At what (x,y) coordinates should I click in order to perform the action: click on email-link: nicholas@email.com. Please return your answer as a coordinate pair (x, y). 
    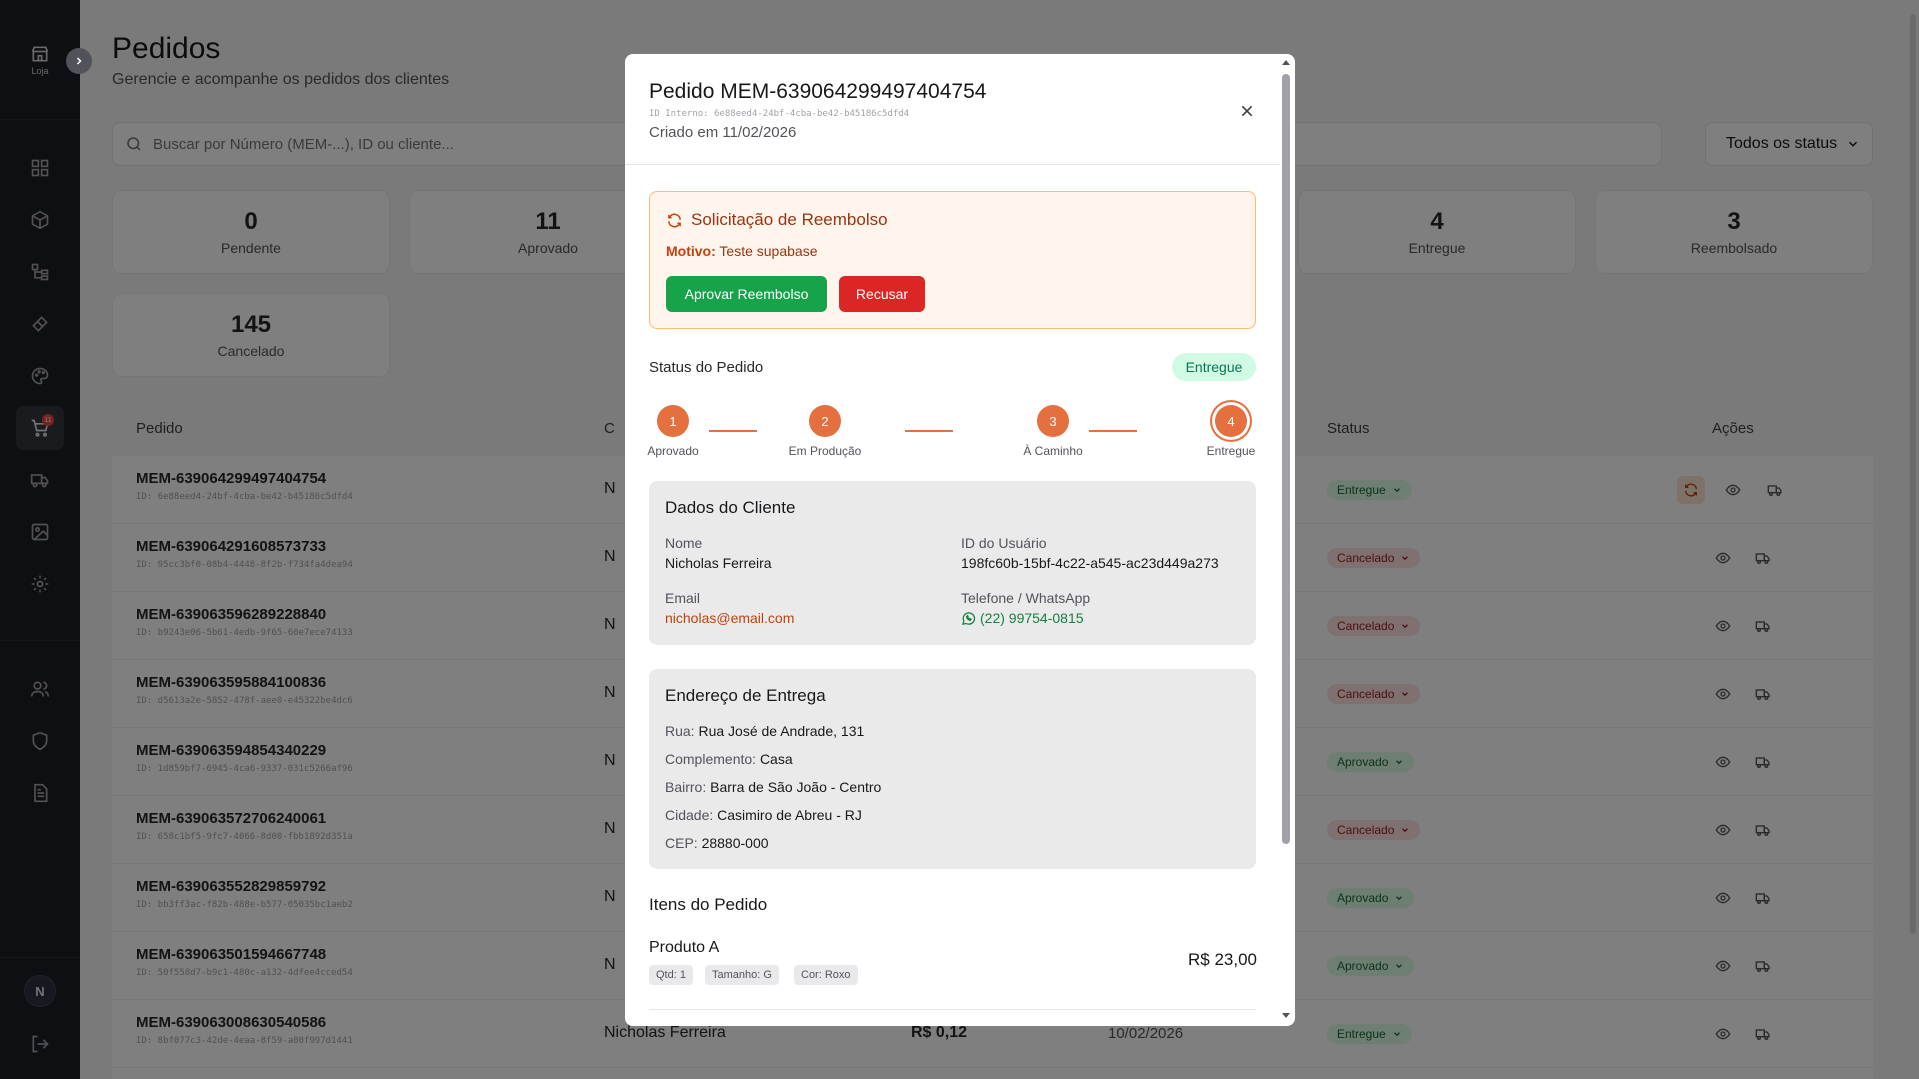
    Looking at the image, I should click on (729, 618).